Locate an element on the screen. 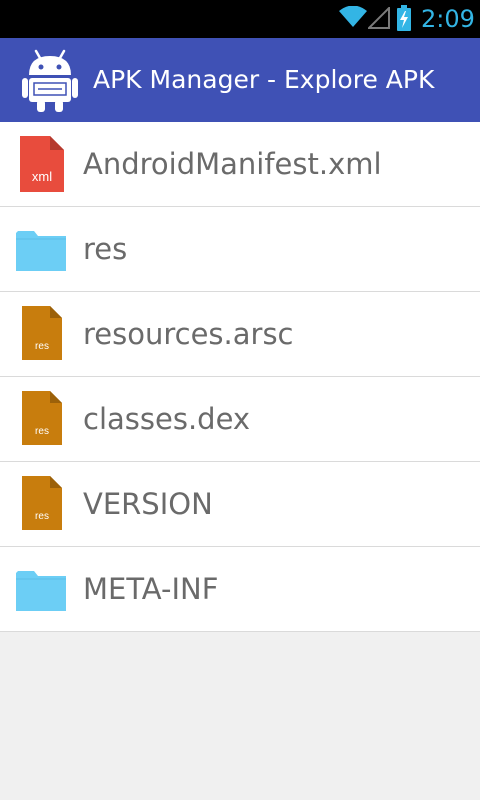 Image resolution: width=480 pixels, height=800 pixels. action-bar: APK Manager - Explore APK is located at coordinates (240, 80).